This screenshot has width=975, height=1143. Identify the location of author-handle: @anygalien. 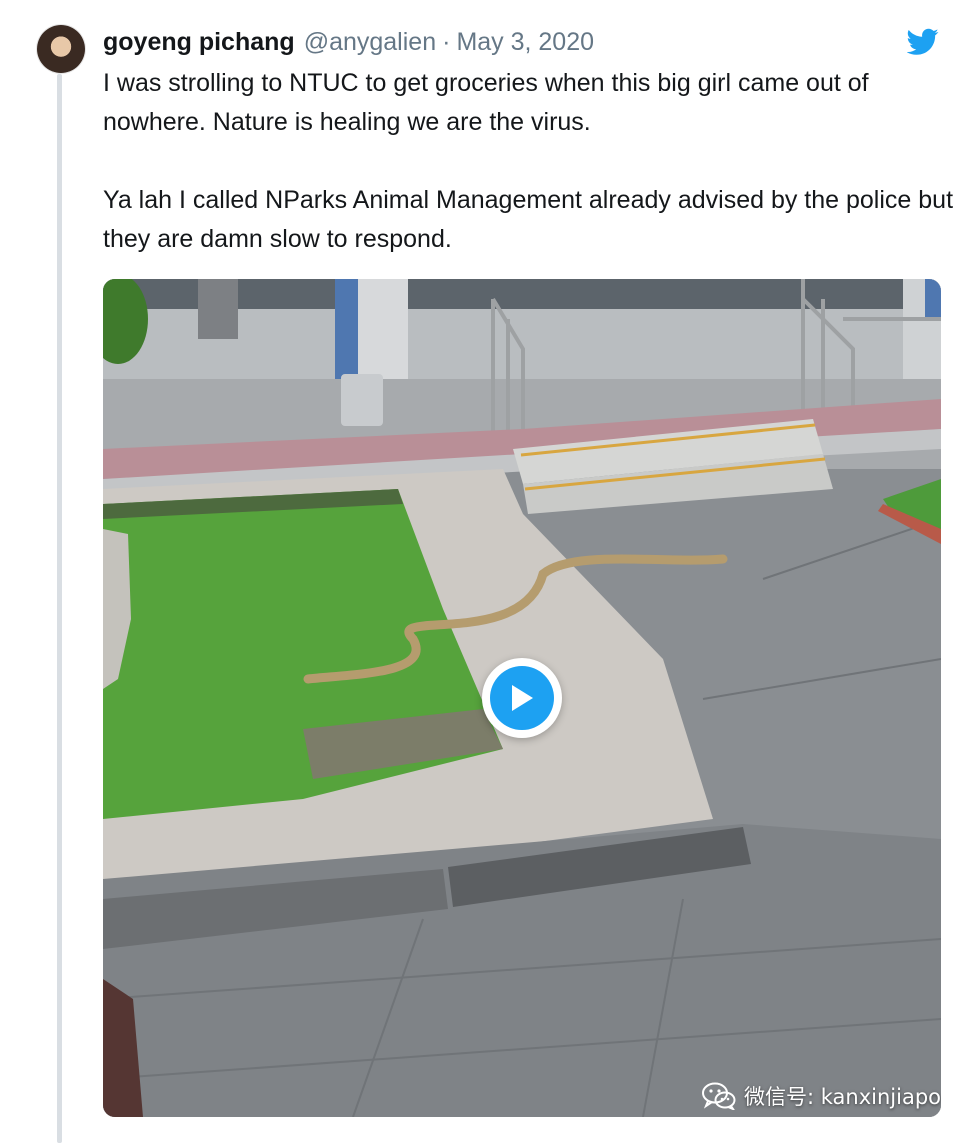
(370, 42).